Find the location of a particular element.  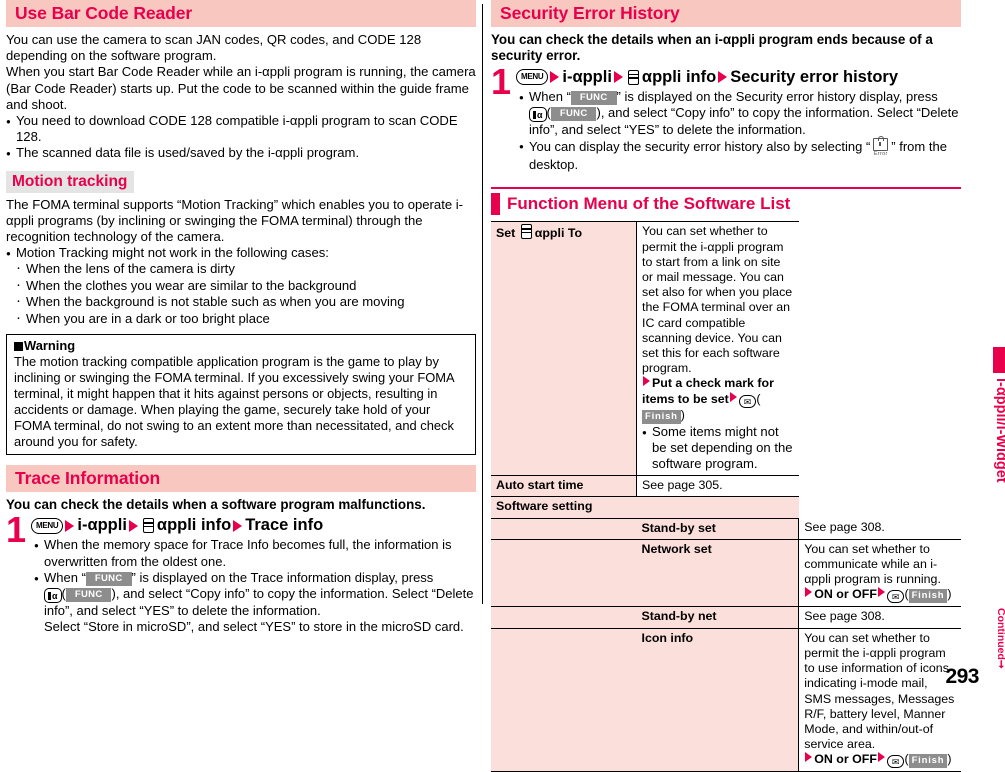

heading-rule is located at coordinates (726, 188).